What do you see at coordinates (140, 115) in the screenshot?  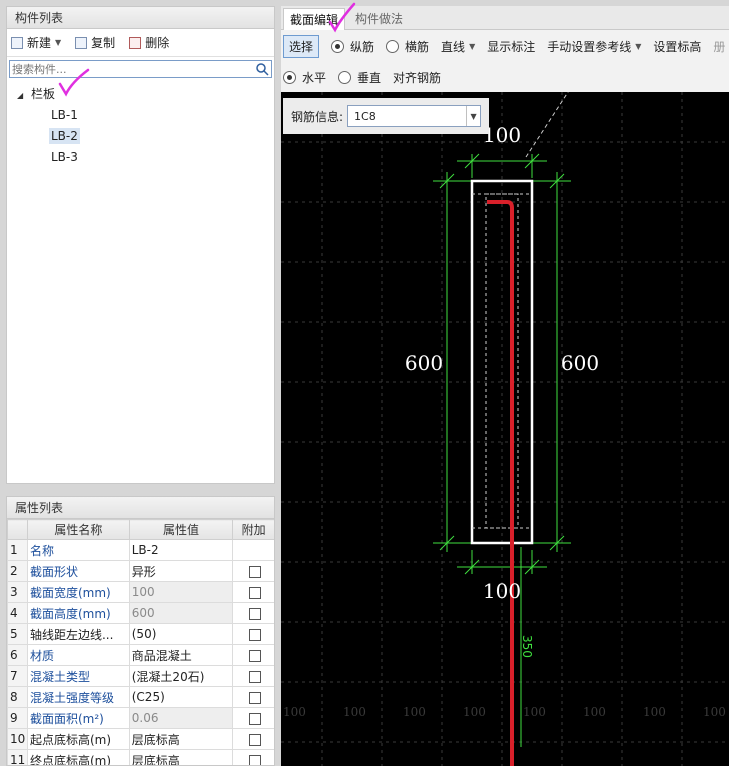 I see `tree-item-lb-1: LB-1` at bounding box center [140, 115].